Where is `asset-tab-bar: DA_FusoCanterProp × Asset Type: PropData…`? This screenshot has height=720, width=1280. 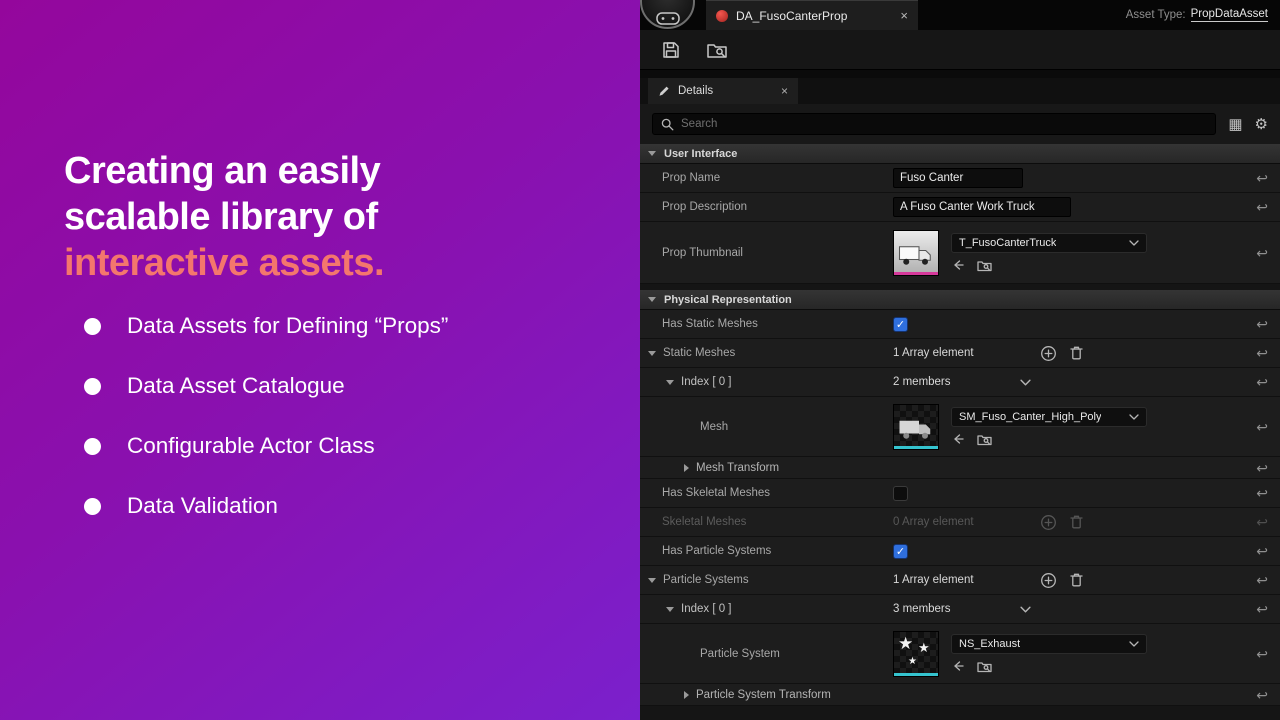 asset-tab-bar: DA_FusoCanterProp × Asset Type: PropData… is located at coordinates (960, 15).